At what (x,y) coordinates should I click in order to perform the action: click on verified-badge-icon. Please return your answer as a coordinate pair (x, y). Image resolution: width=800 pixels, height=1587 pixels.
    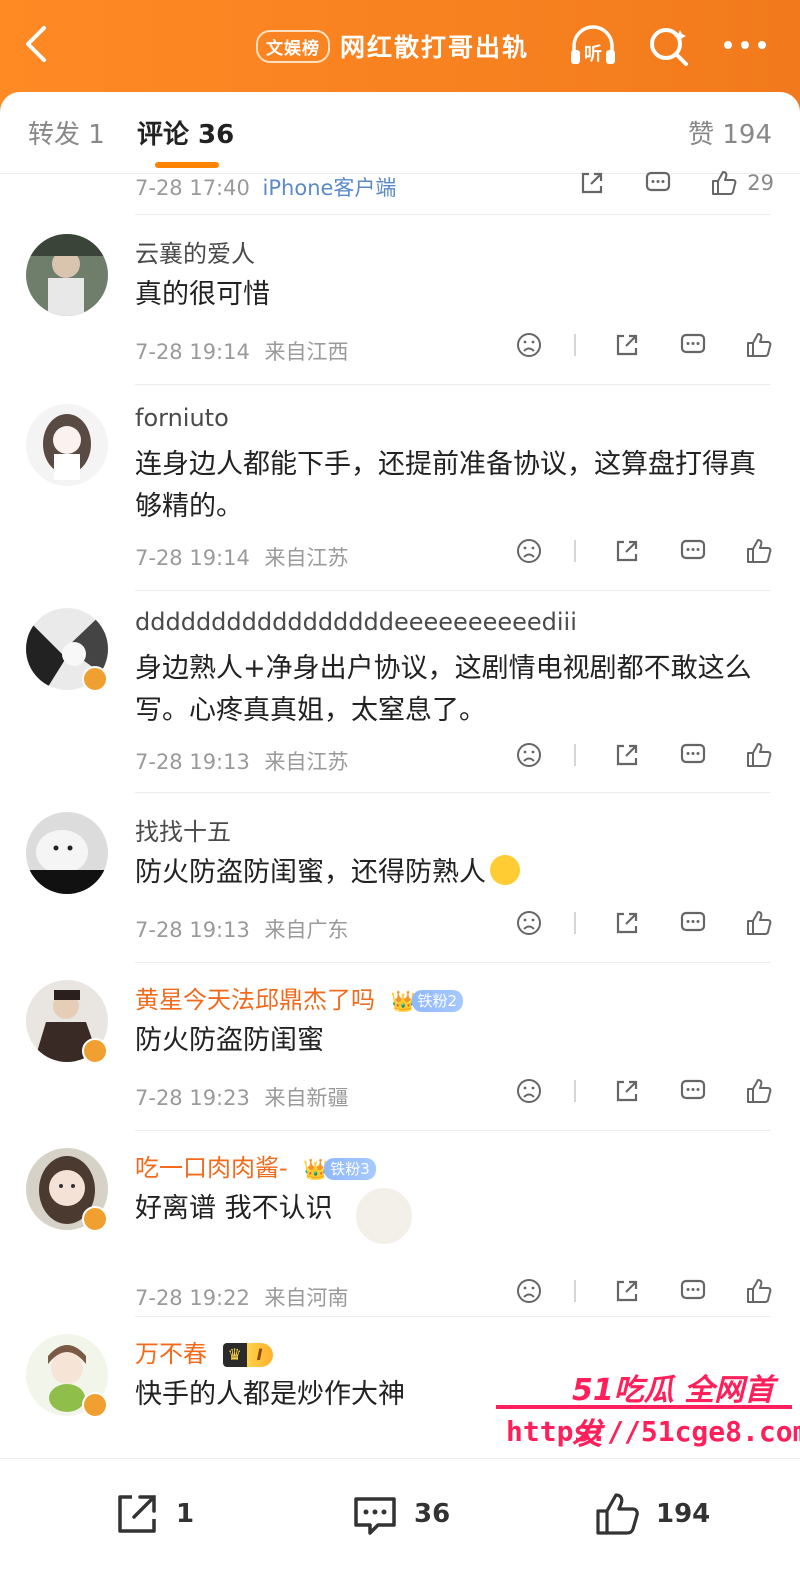
    Looking at the image, I should click on (95, 1219).